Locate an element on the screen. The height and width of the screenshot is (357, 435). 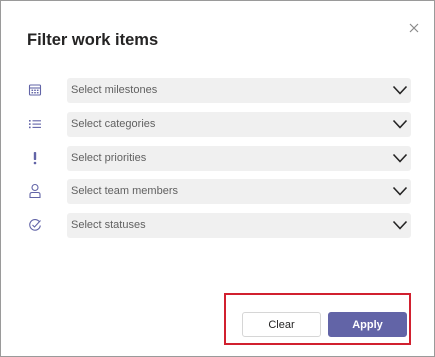
person-icon is located at coordinates (35, 191).